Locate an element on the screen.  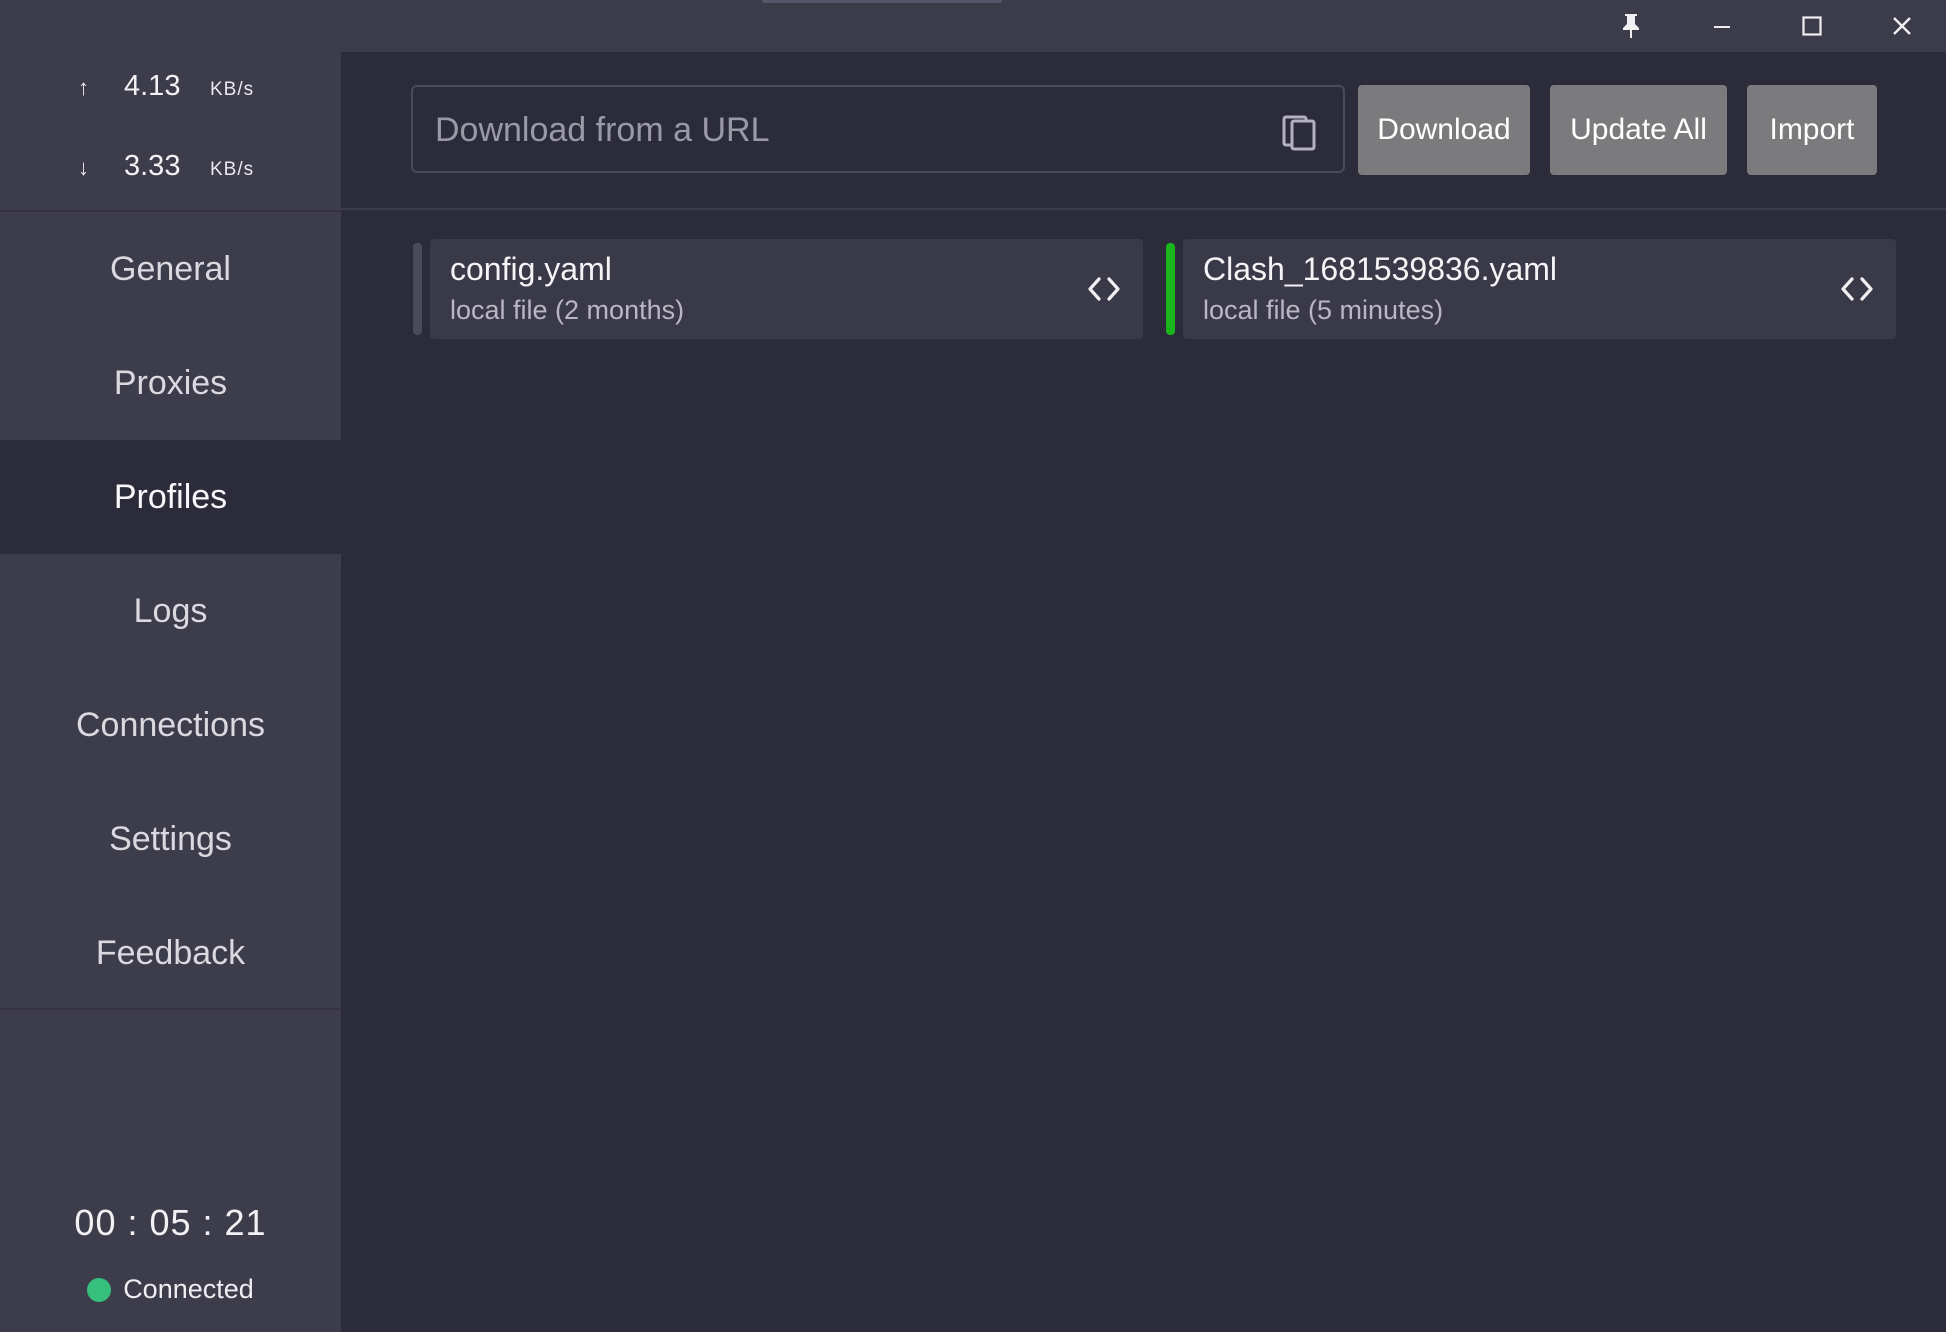
sidebar-divider is located at coordinates (170, 1009).